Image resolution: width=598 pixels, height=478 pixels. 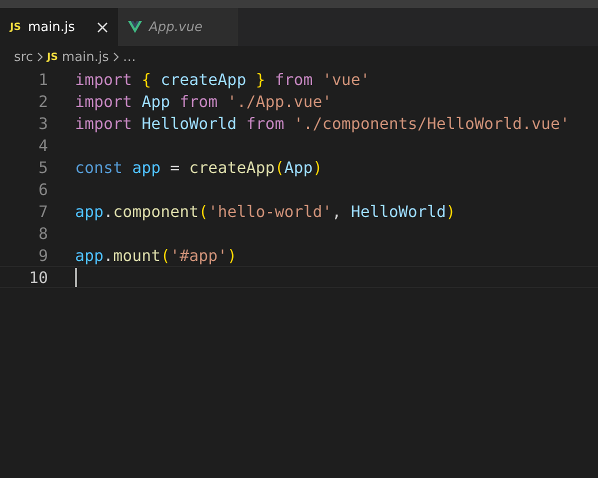 I want to click on code-token: const, so click(x=99, y=167).